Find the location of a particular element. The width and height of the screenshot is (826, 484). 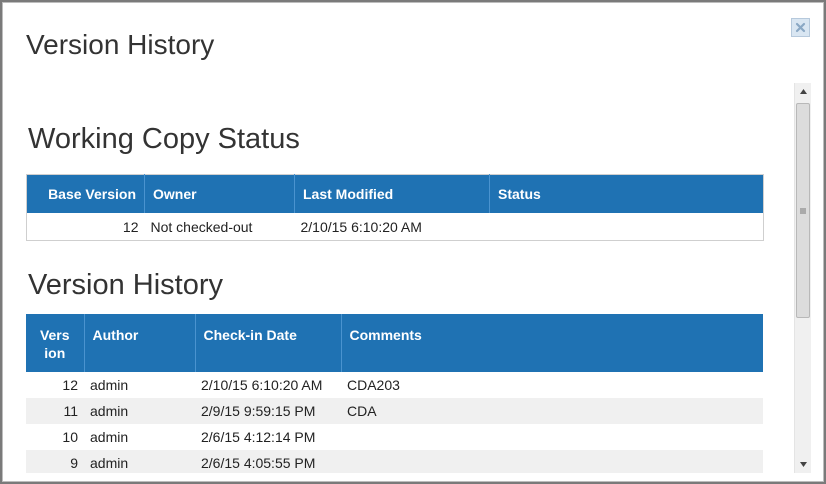

table-header-row: Base Version Owner Last Modified Status is located at coordinates (395, 193).